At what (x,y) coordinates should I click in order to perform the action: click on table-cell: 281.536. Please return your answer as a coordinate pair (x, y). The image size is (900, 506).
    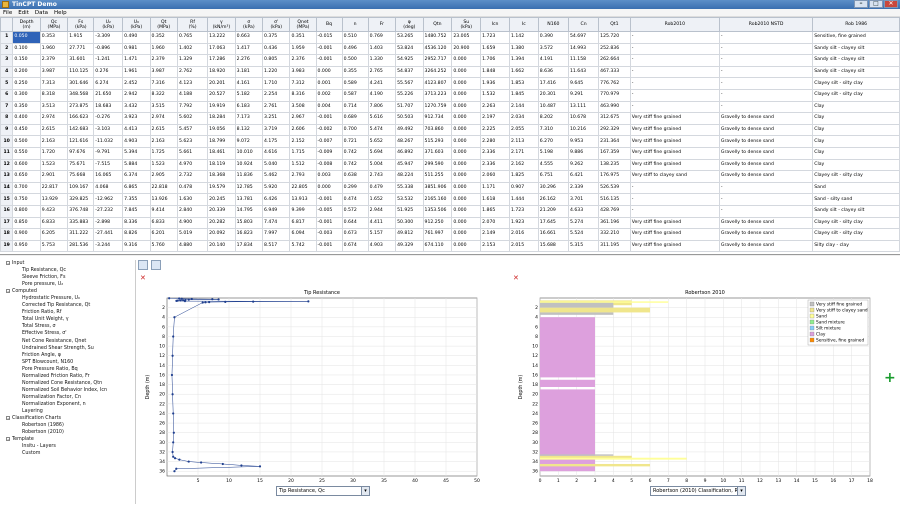
    Looking at the image, I should click on (81, 246).